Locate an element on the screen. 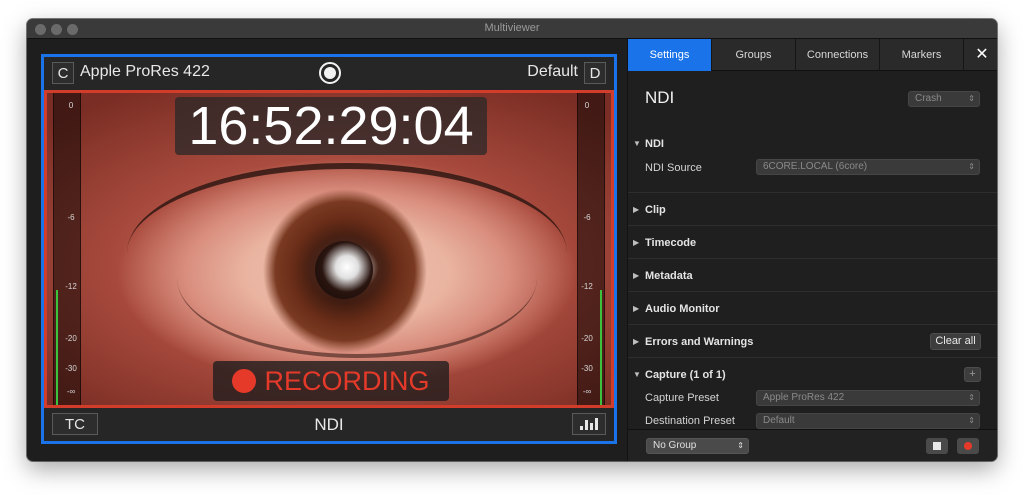  audio-meters-button is located at coordinates (589, 424).